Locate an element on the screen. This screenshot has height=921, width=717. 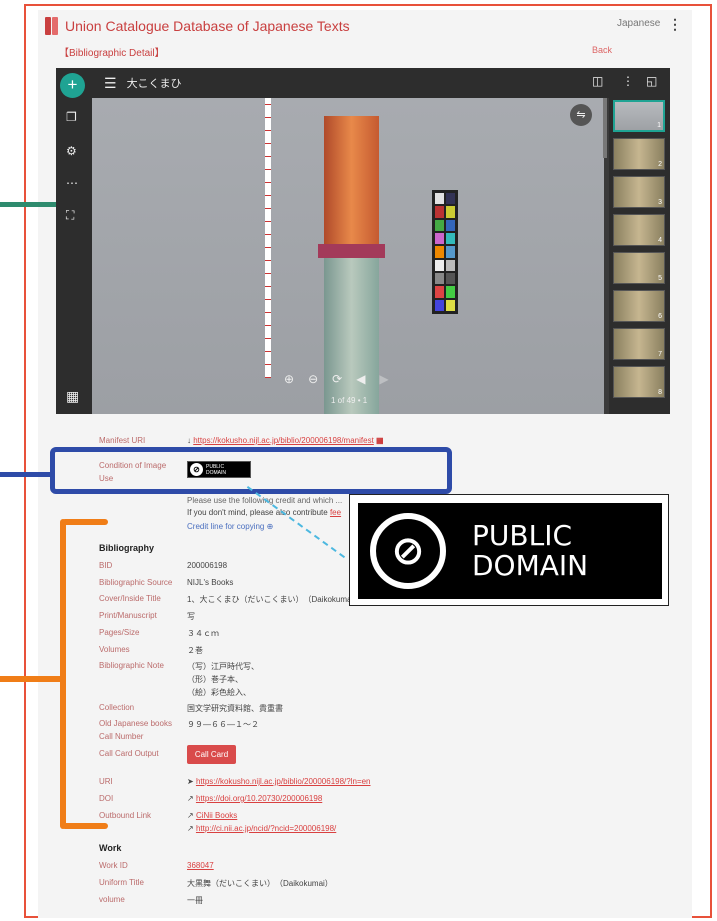
meta-label: Collection is located at coordinates (117, 707).